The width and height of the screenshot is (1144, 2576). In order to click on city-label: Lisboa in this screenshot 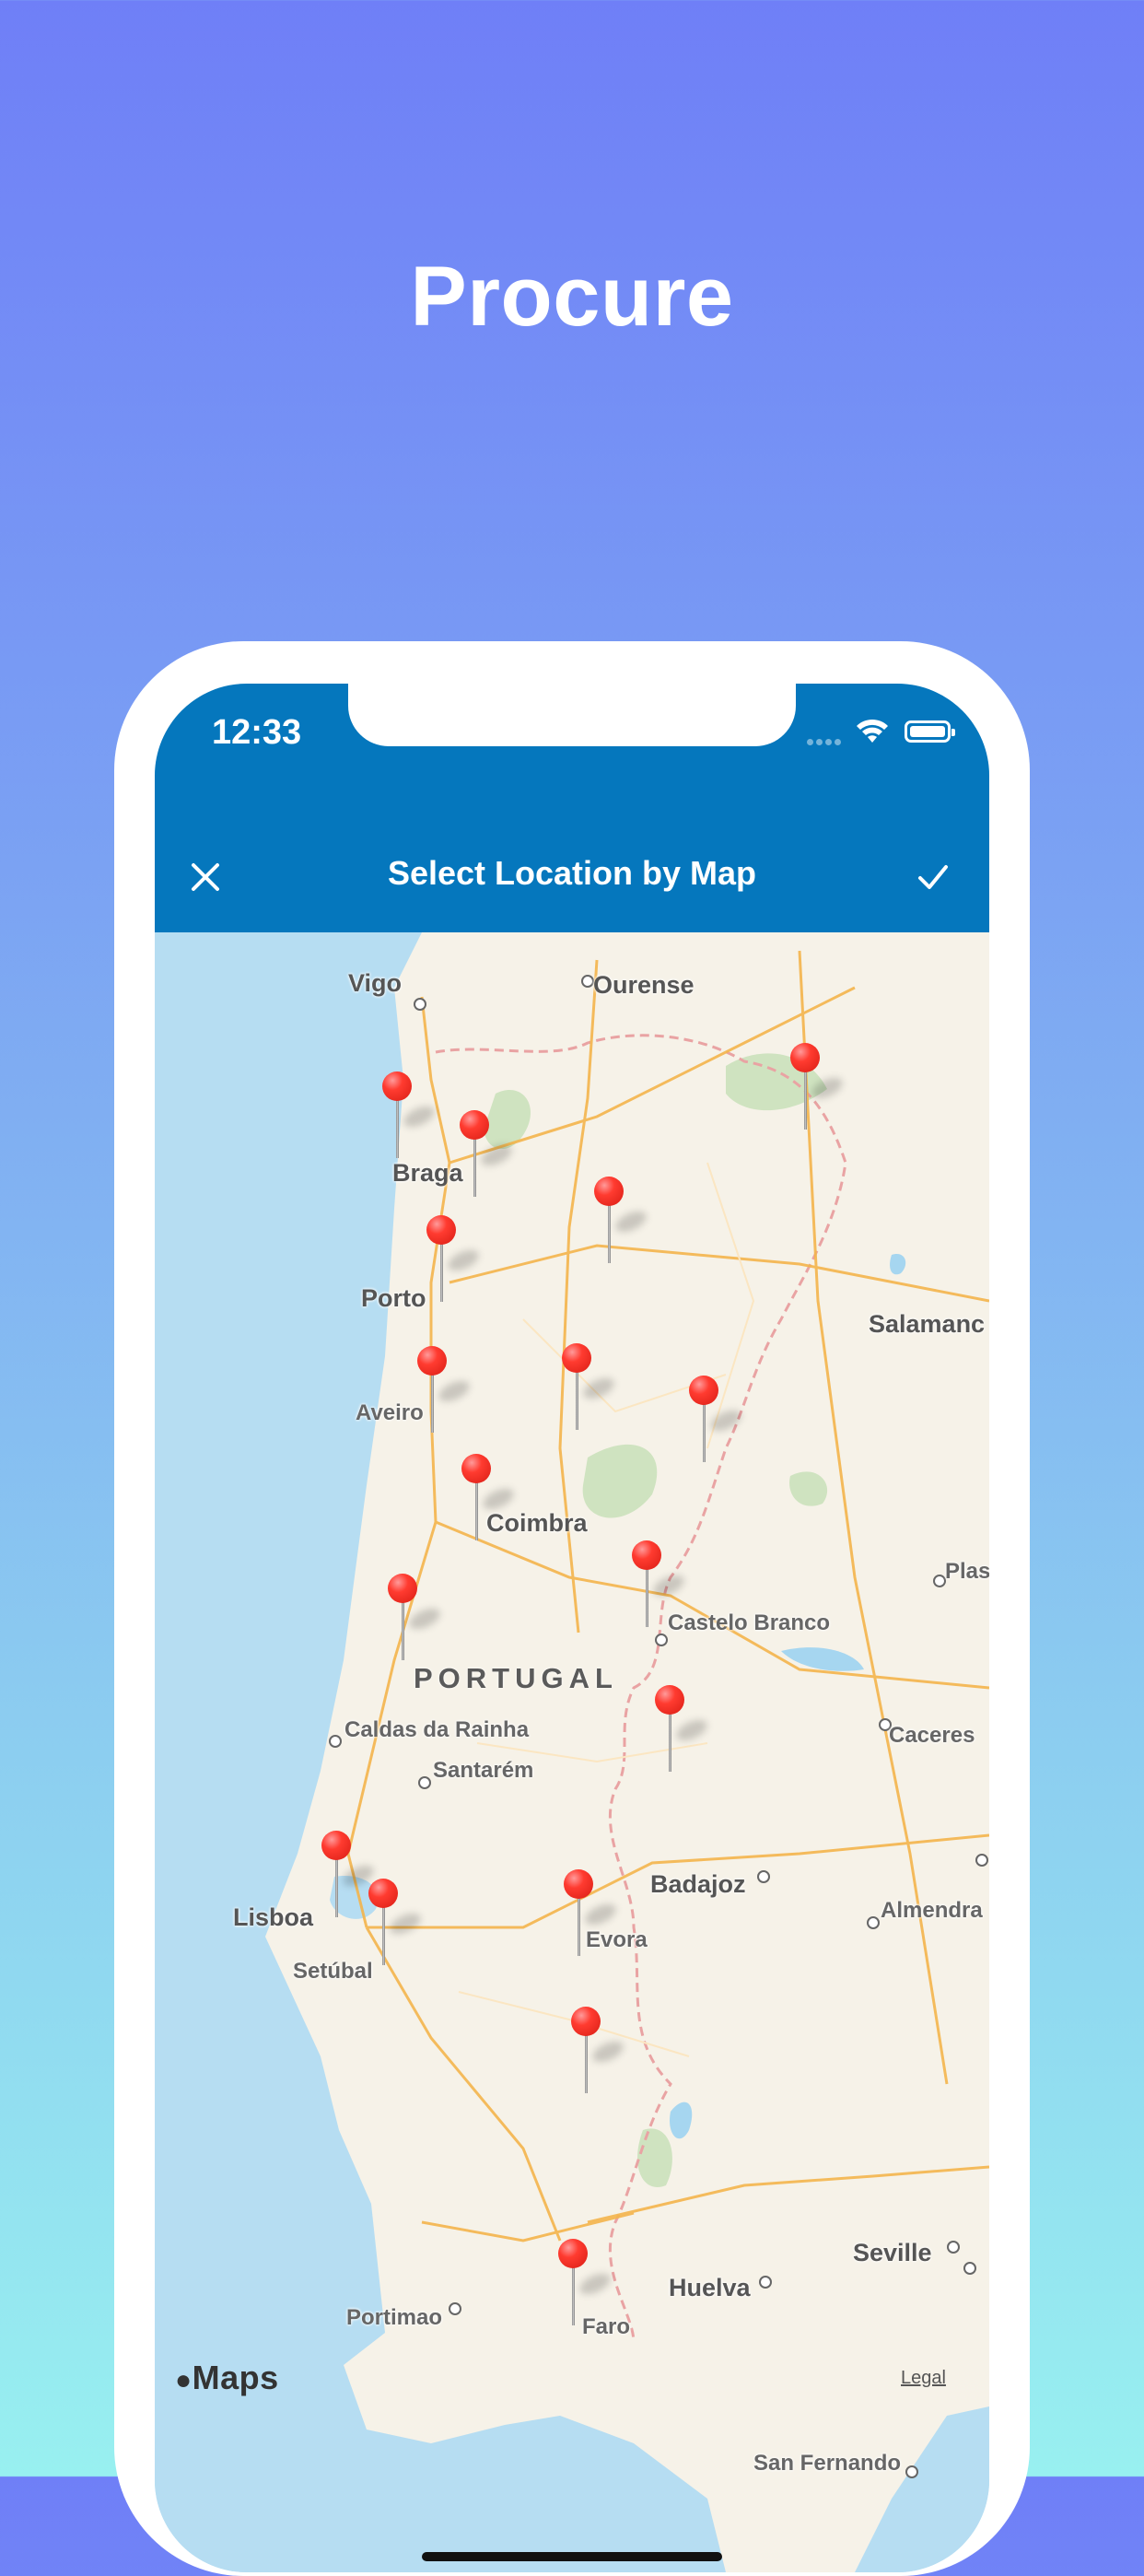, I will do `click(273, 1917)`.